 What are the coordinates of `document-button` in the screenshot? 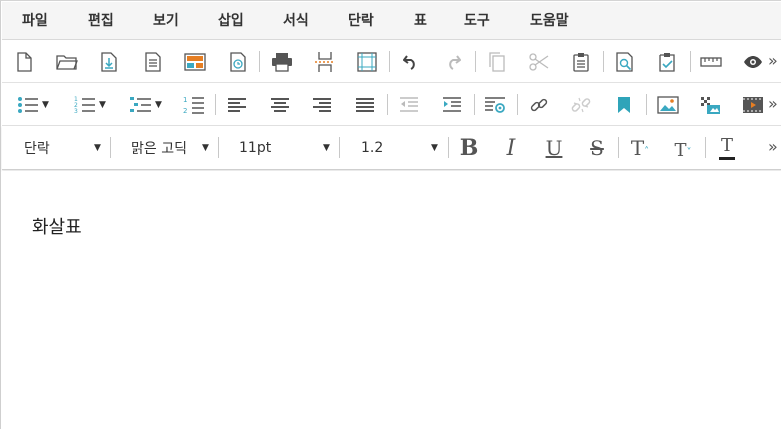 It's located at (153, 61).